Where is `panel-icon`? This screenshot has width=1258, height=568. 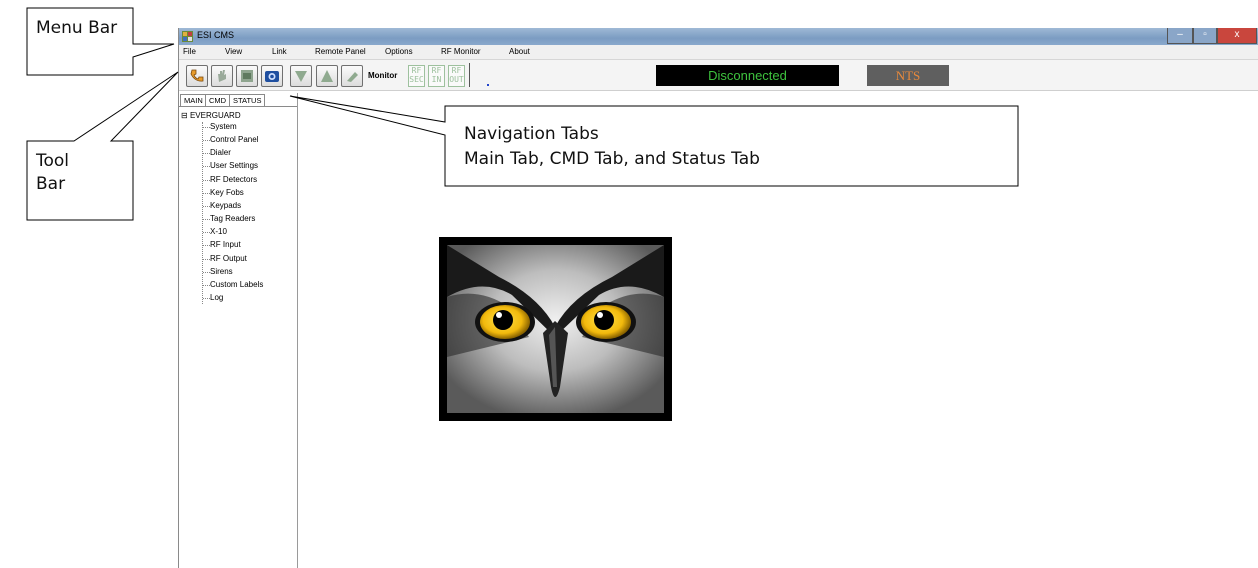 panel-icon is located at coordinates (247, 76).